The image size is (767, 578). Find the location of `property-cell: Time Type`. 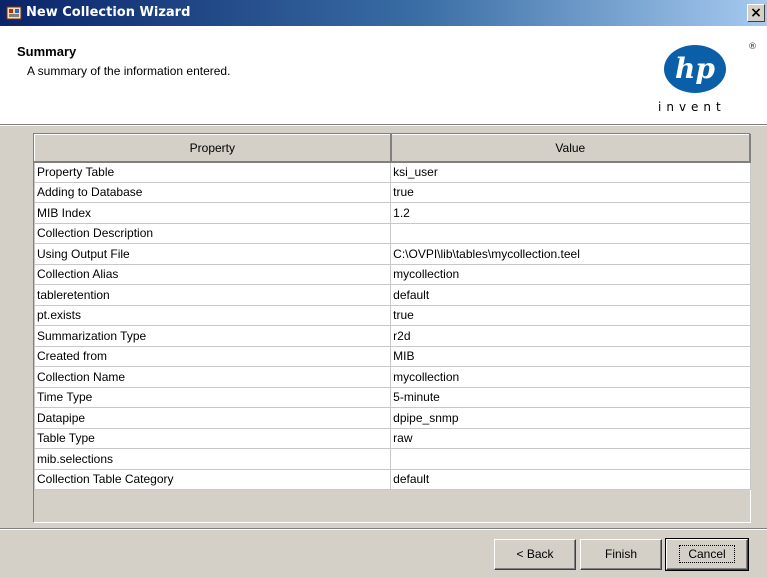

property-cell: Time Type is located at coordinates (212, 397).